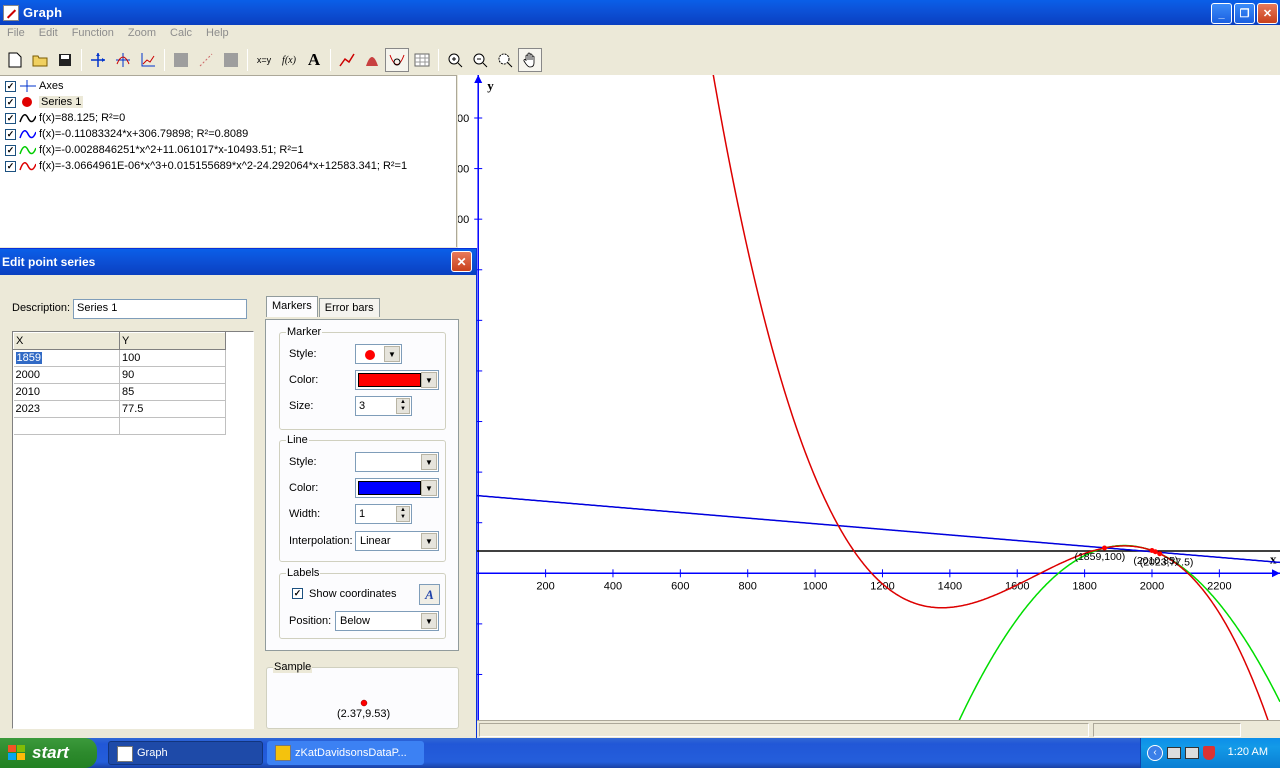 Image resolution: width=1280 pixels, height=768 pixels. Describe the element at coordinates (160, 309) in the screenshot. I see `description-input: Series 1` at that location.